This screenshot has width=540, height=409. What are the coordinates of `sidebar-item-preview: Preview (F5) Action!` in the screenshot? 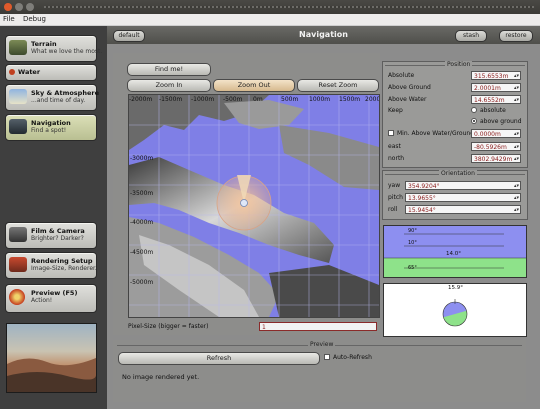 It's located at (51, 298).